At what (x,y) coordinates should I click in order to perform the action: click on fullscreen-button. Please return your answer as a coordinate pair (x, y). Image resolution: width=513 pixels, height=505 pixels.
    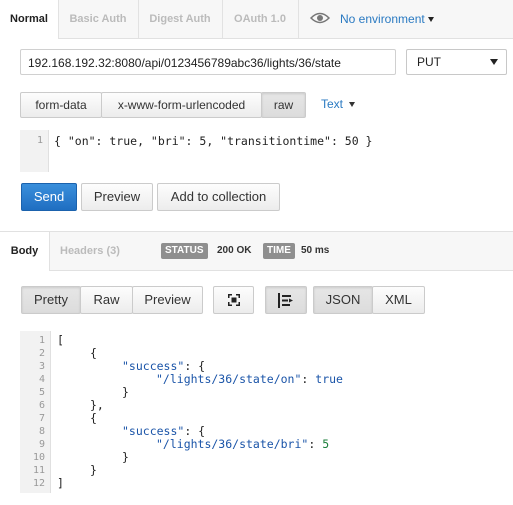
    Looking at the image, I should click on (233, 300).